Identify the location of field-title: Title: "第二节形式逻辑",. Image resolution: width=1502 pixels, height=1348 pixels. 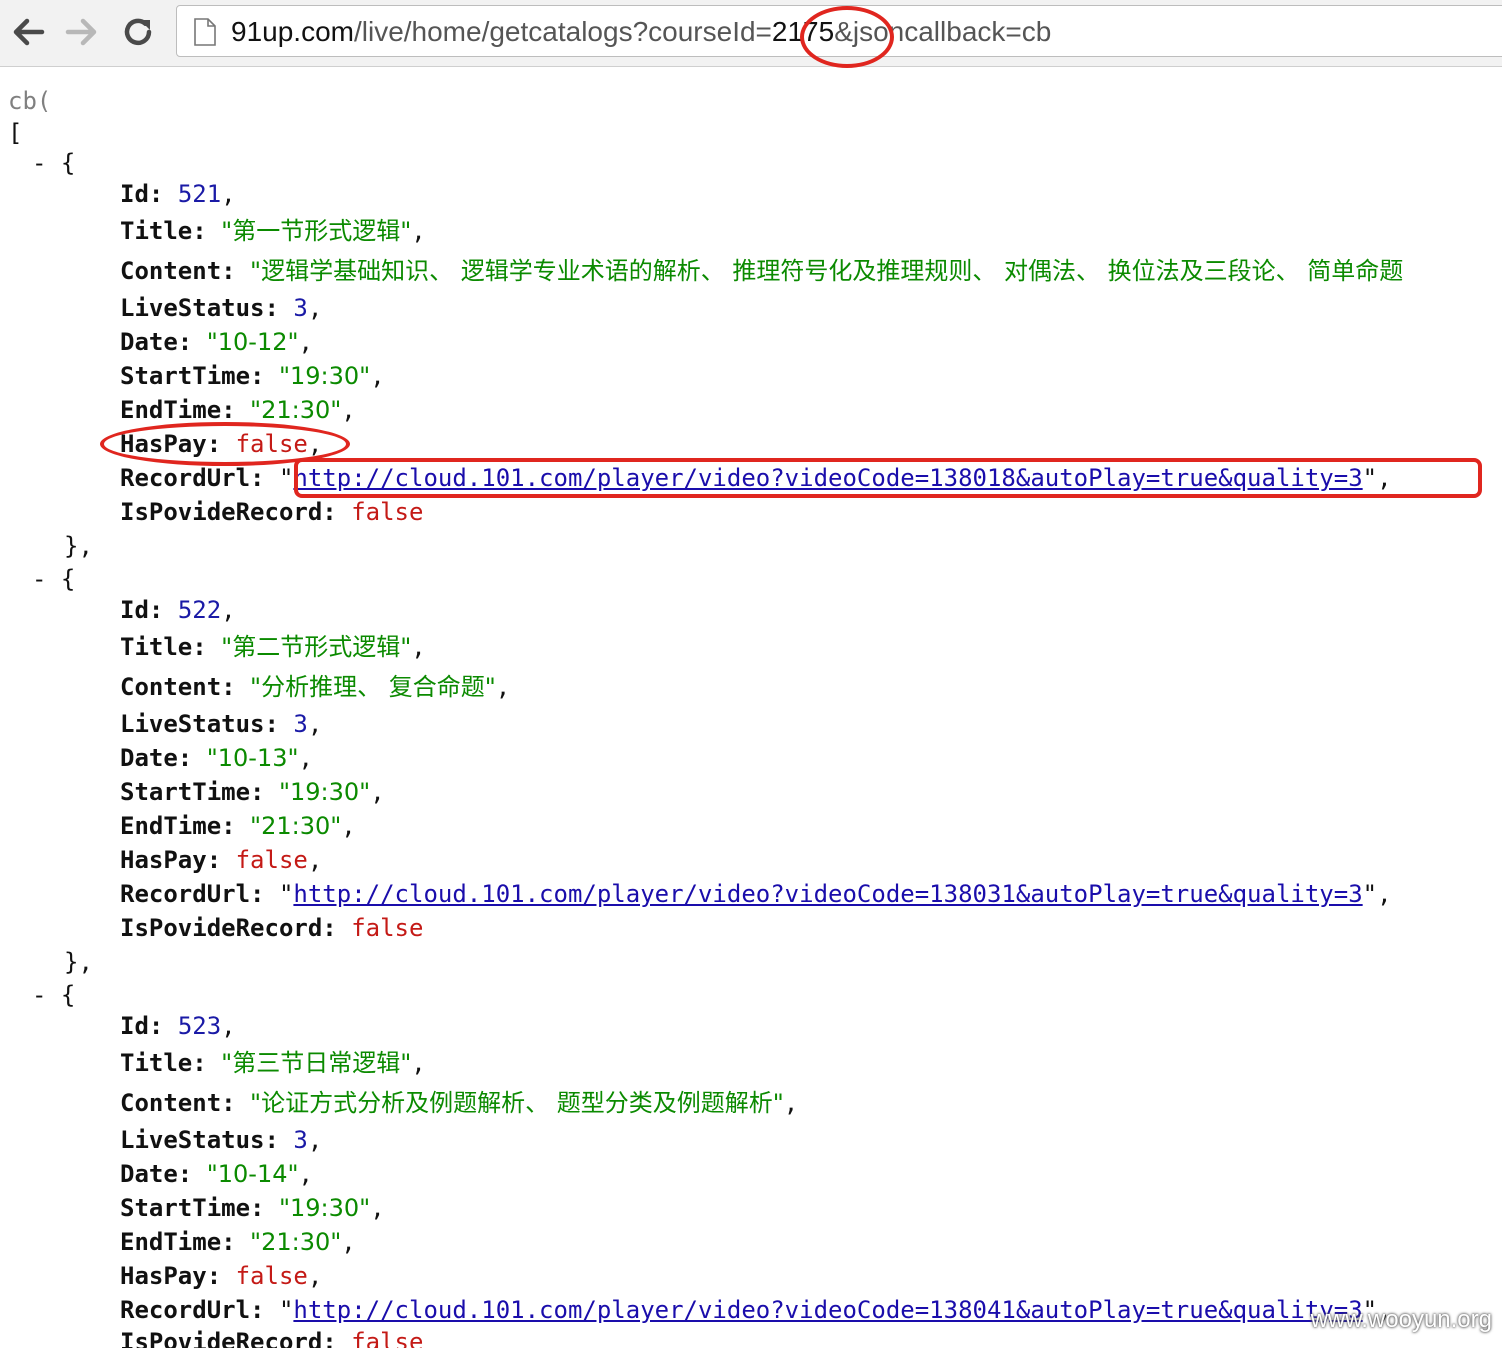
(273, 647).